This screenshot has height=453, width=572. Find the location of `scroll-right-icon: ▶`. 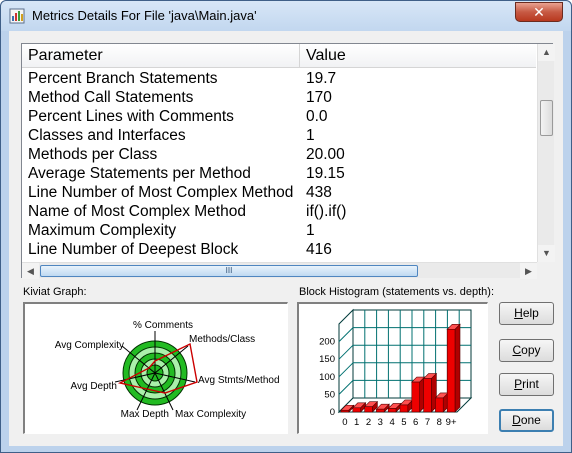

scroll-right-icon: ▶ is located at coordinates (528, 271).